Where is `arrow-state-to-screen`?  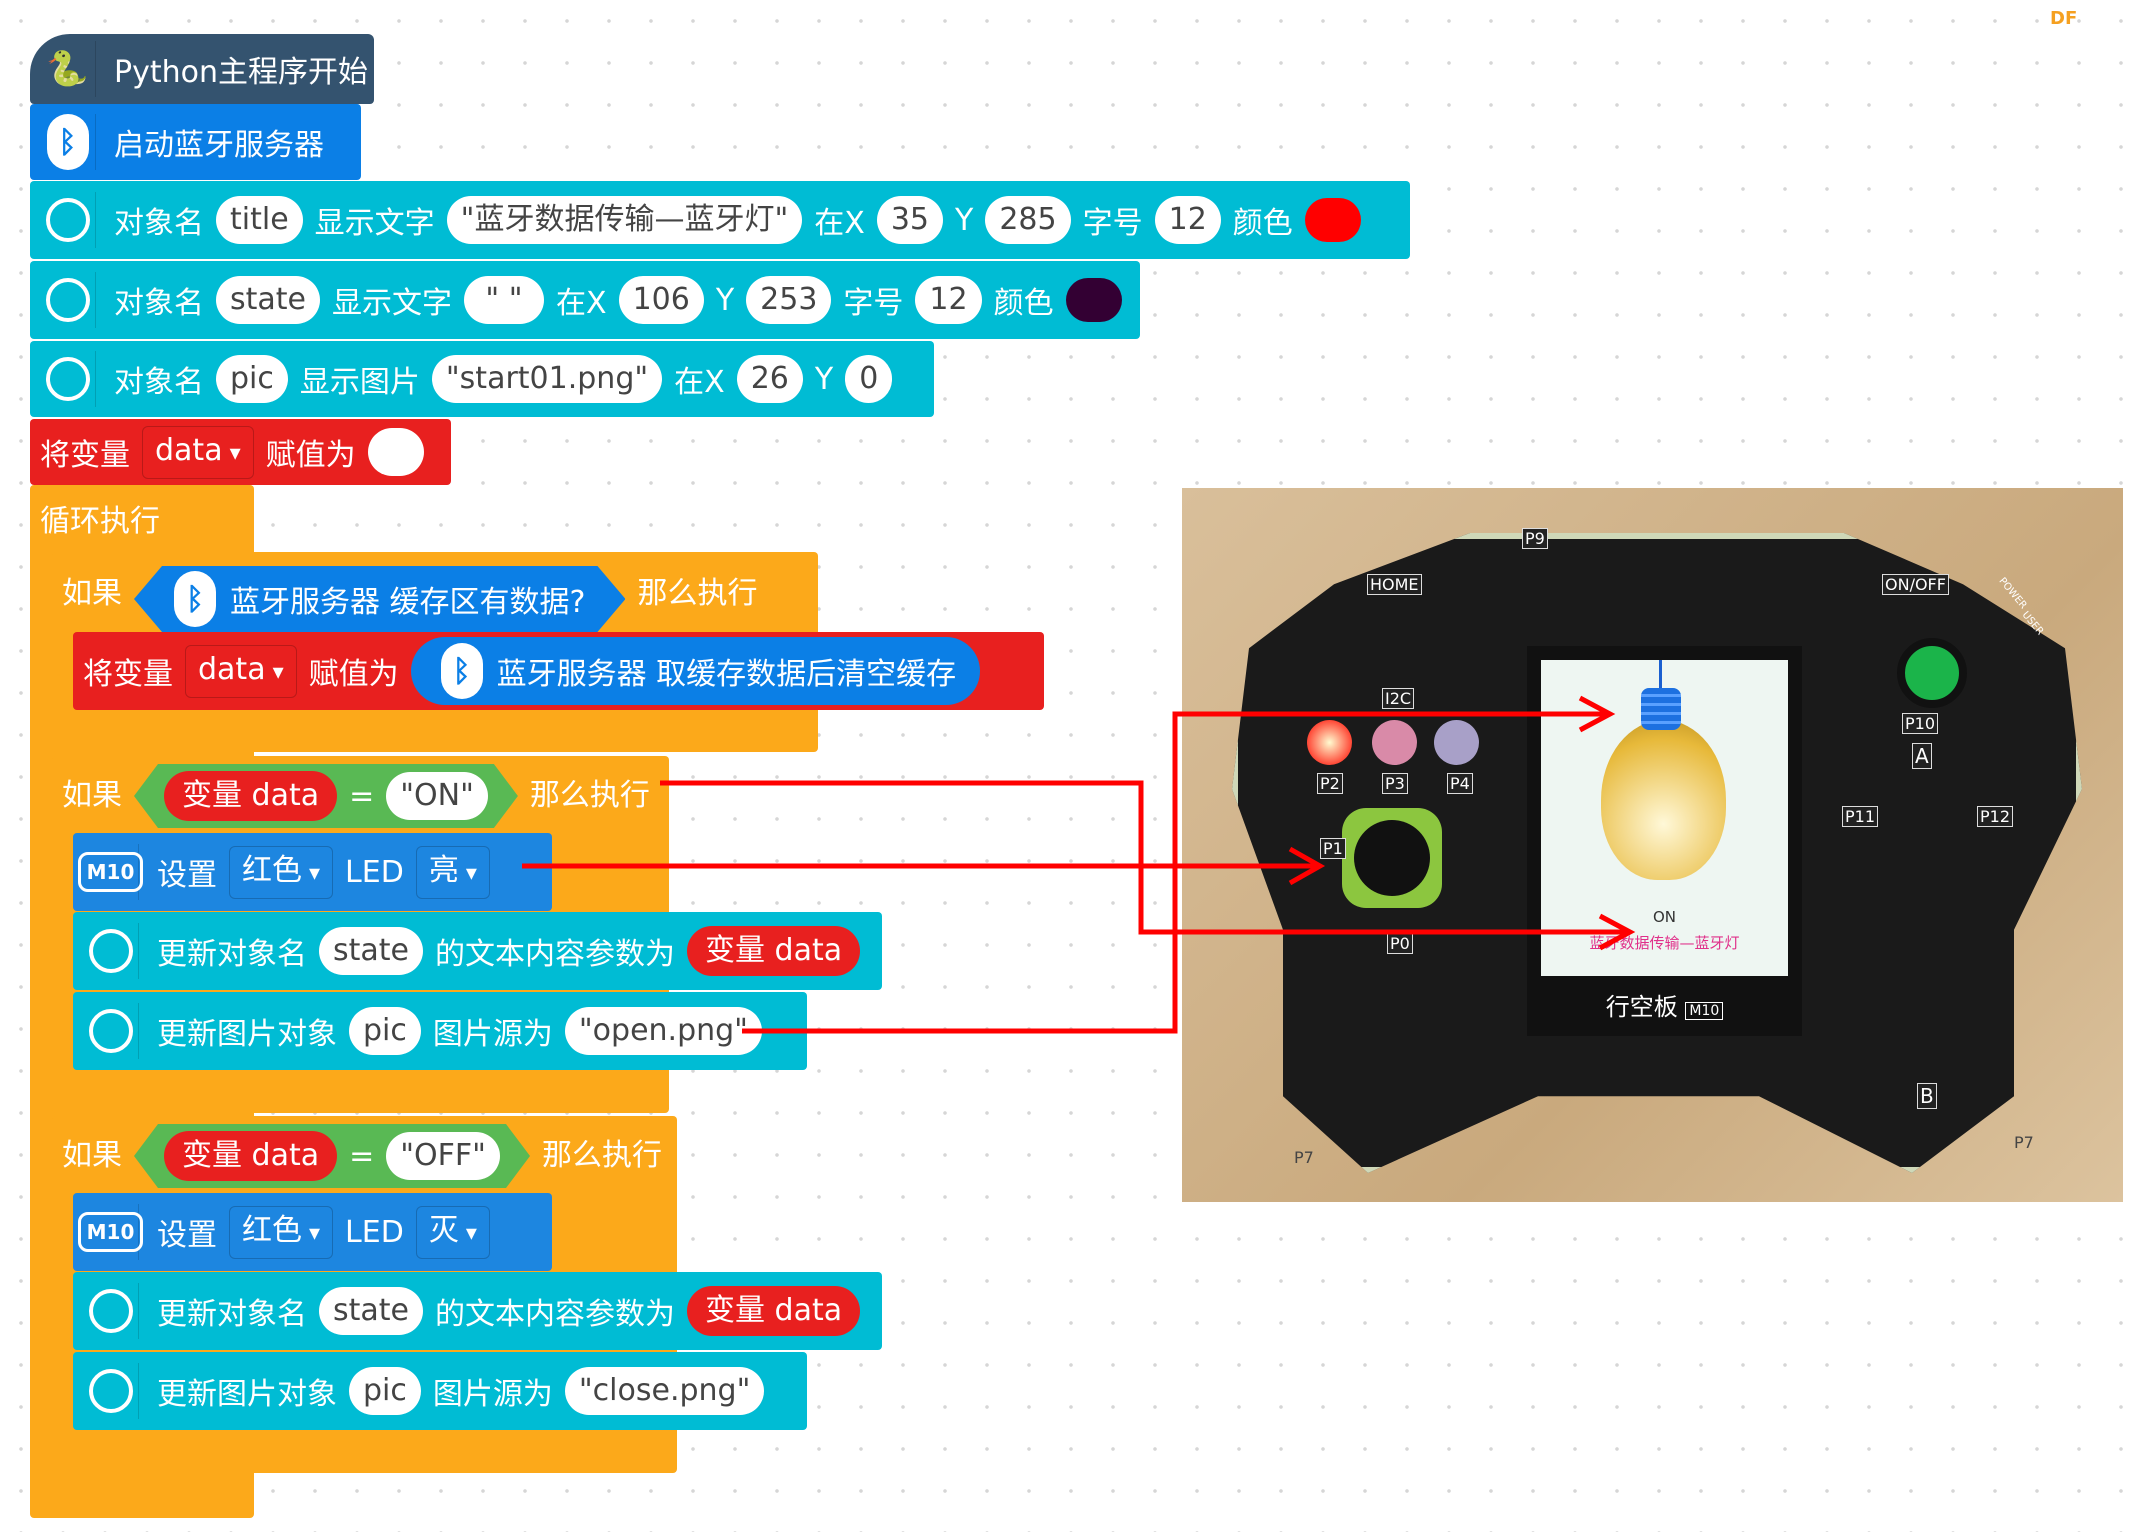
arrow-state-to-screen is located at coordinates (1144, 857).